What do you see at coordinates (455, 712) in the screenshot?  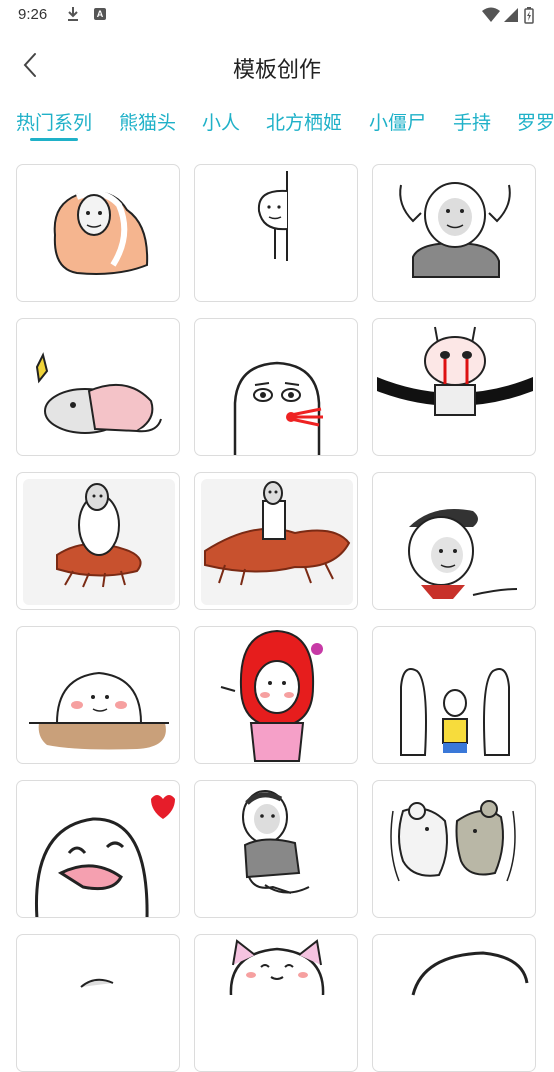 I see `kid-held-by-two-icon` at bounding box center [455, 712].